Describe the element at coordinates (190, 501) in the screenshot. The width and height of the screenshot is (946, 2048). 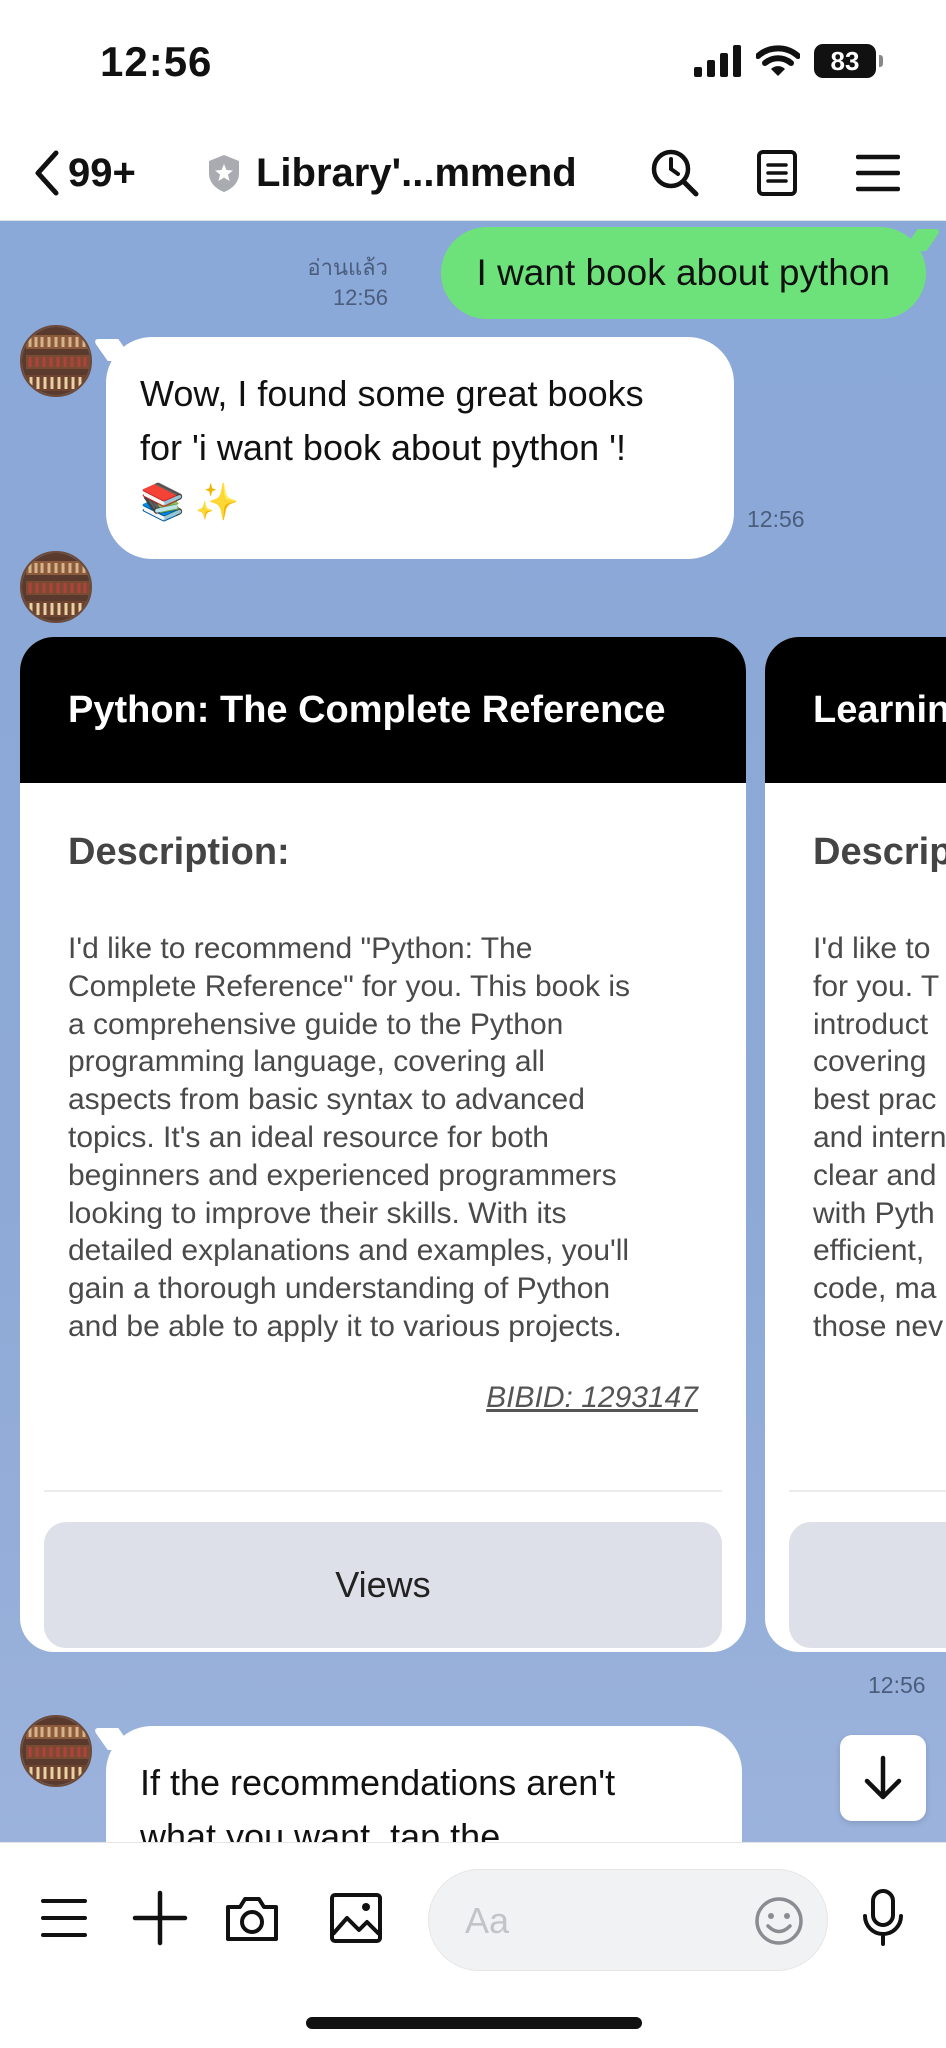
I see `emoji-line: 📚 ✨` at that location.